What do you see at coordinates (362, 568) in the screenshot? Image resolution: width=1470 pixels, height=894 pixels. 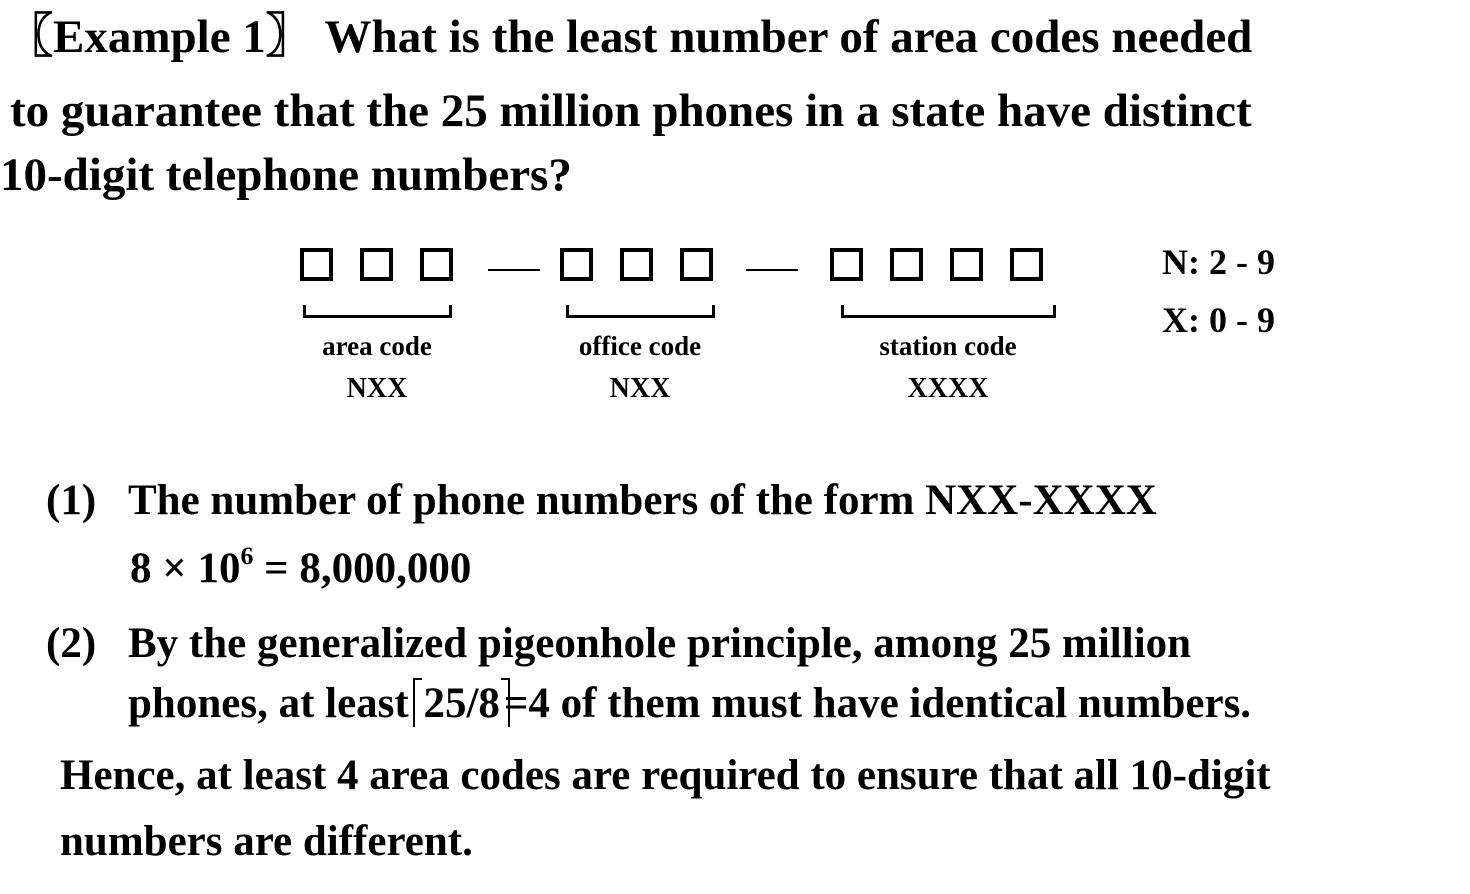 I see `formula-result: = 8,000,000` at bounding box center [362, 568].